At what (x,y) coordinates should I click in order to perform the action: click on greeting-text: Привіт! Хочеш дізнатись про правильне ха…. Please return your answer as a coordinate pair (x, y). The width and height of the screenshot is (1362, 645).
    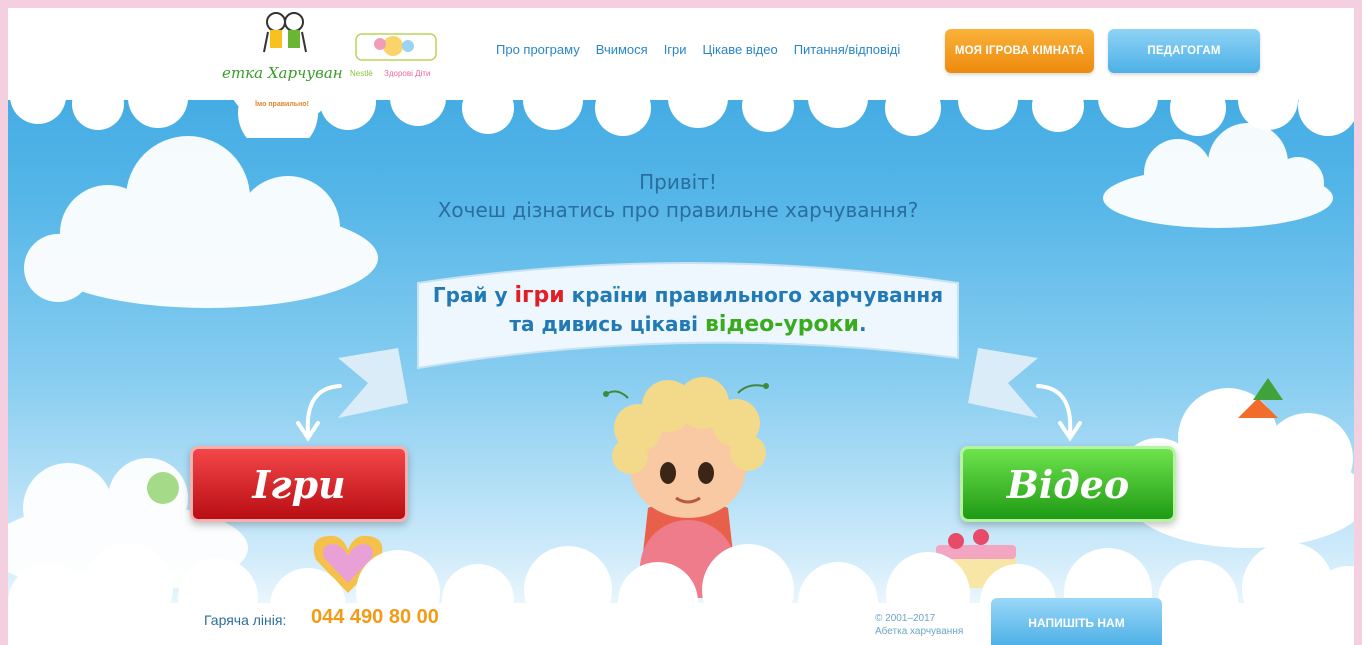
    Looking at the image, I should click on (678, 196).